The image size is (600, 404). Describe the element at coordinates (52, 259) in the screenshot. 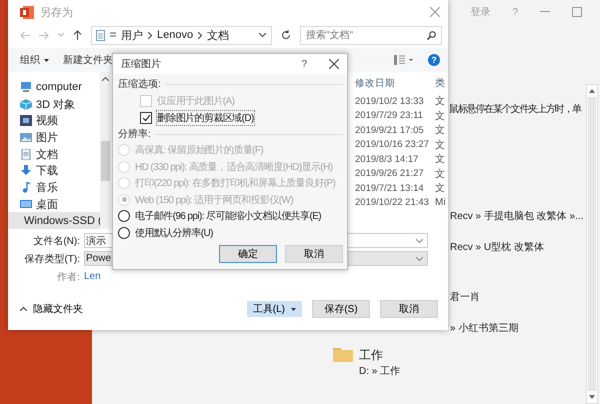

I see `file-type-label: 保存类型(T):` at that location.